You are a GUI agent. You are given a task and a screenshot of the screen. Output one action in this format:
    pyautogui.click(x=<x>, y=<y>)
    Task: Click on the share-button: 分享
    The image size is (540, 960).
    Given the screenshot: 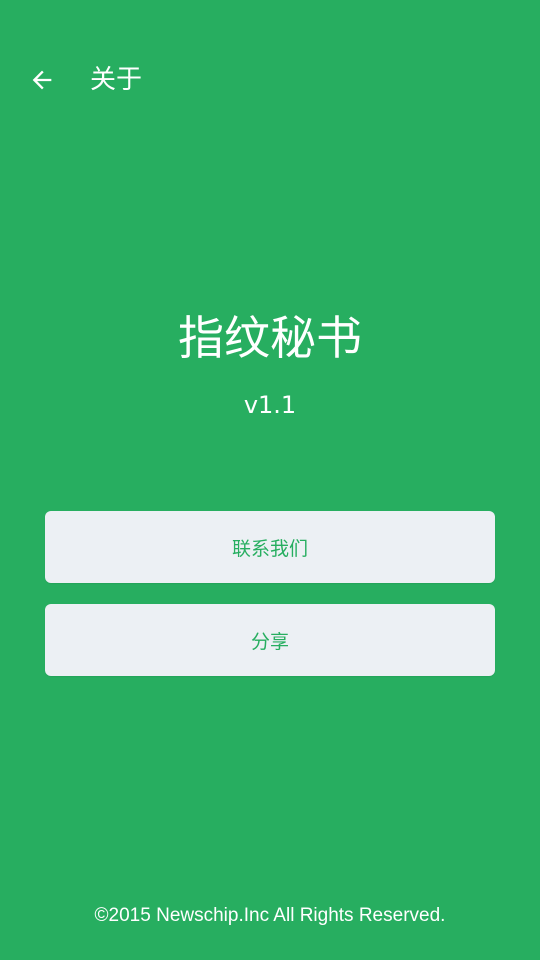 What is the action you would take?
    pyautogui.click(x=270, y=640)
    